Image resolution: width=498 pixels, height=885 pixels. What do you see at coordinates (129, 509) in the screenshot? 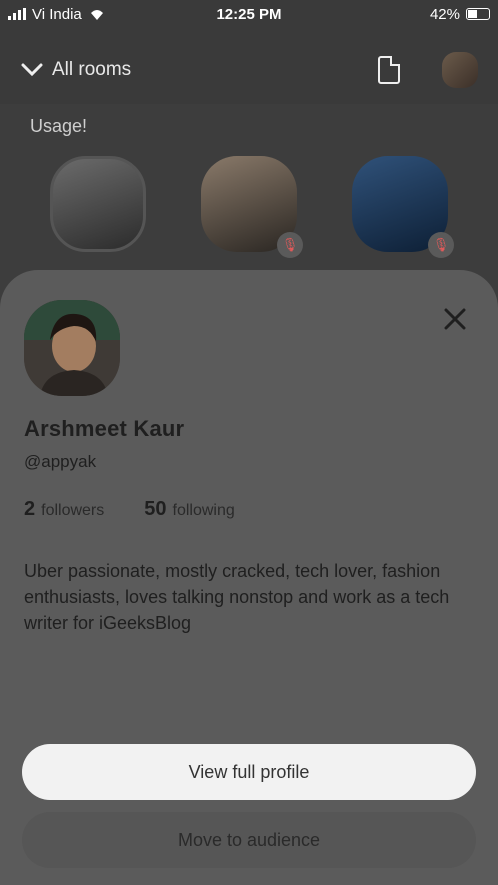
I see `follow-stats: 2 followers 50 following` at bounding box center [129, 509].